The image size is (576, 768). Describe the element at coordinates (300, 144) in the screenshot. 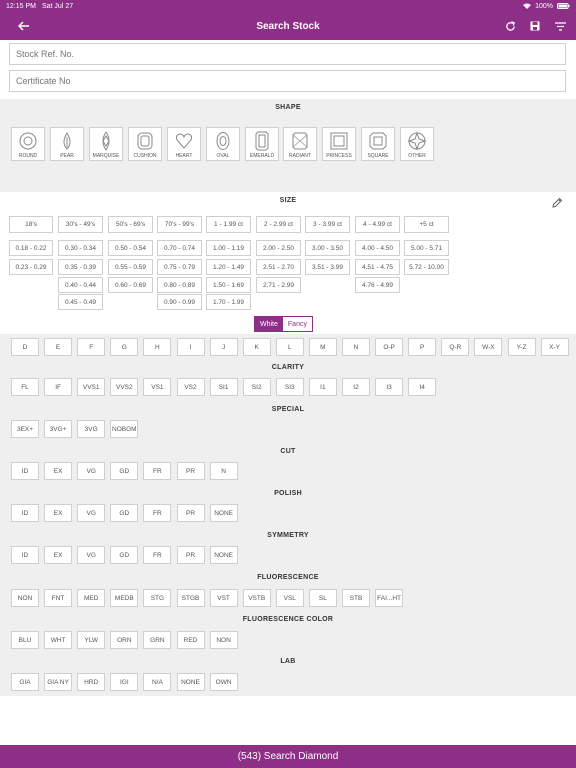

I see `shape-radiant: RADIANT` at that location.